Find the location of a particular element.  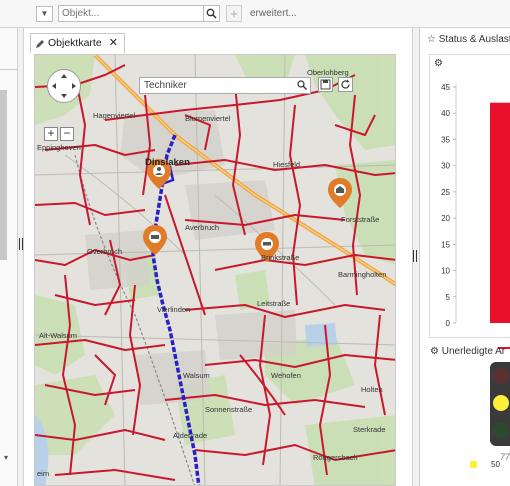

place-aldenrade: Aldenrade is located at coordinates (190, 435).